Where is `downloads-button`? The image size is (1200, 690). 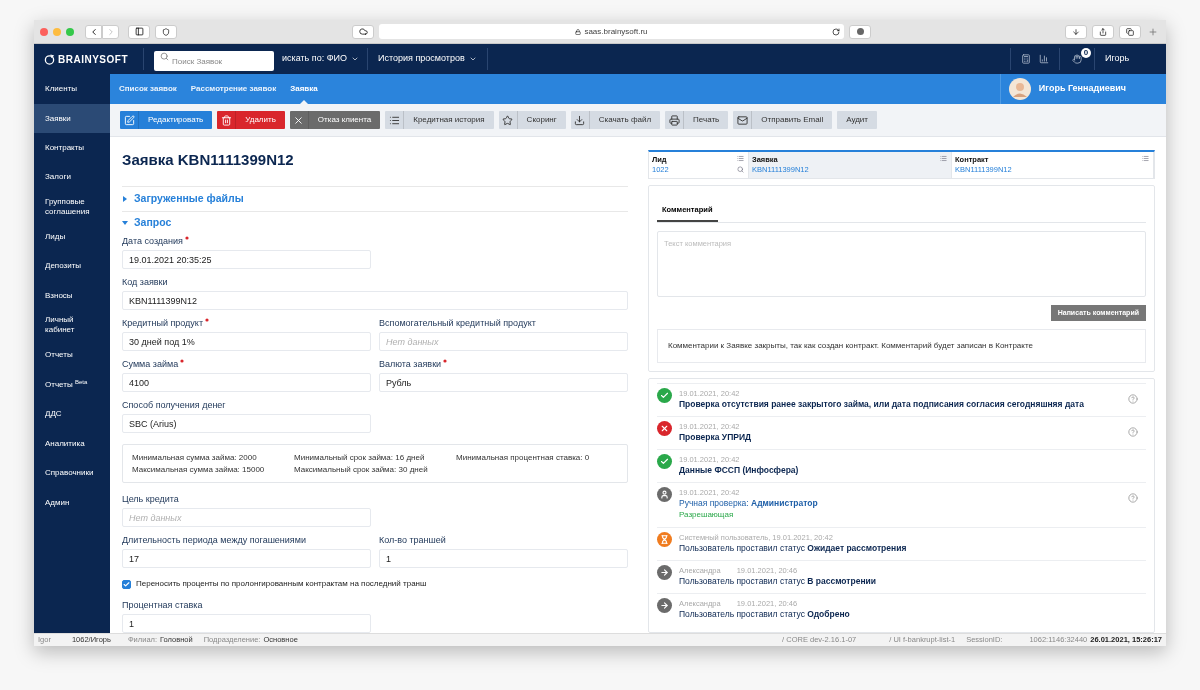
downloads-button is located at coordinates (1076, 31).